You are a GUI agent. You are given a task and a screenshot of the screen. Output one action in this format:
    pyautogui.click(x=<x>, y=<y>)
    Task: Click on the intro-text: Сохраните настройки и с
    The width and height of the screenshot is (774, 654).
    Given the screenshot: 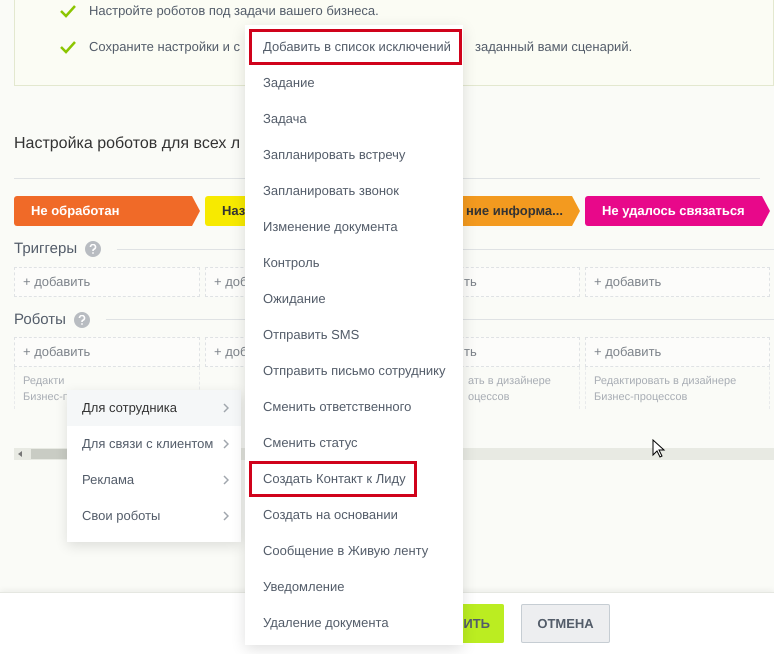 What is the action you would take?
    pyautogui.click(x=164, y=46)
    